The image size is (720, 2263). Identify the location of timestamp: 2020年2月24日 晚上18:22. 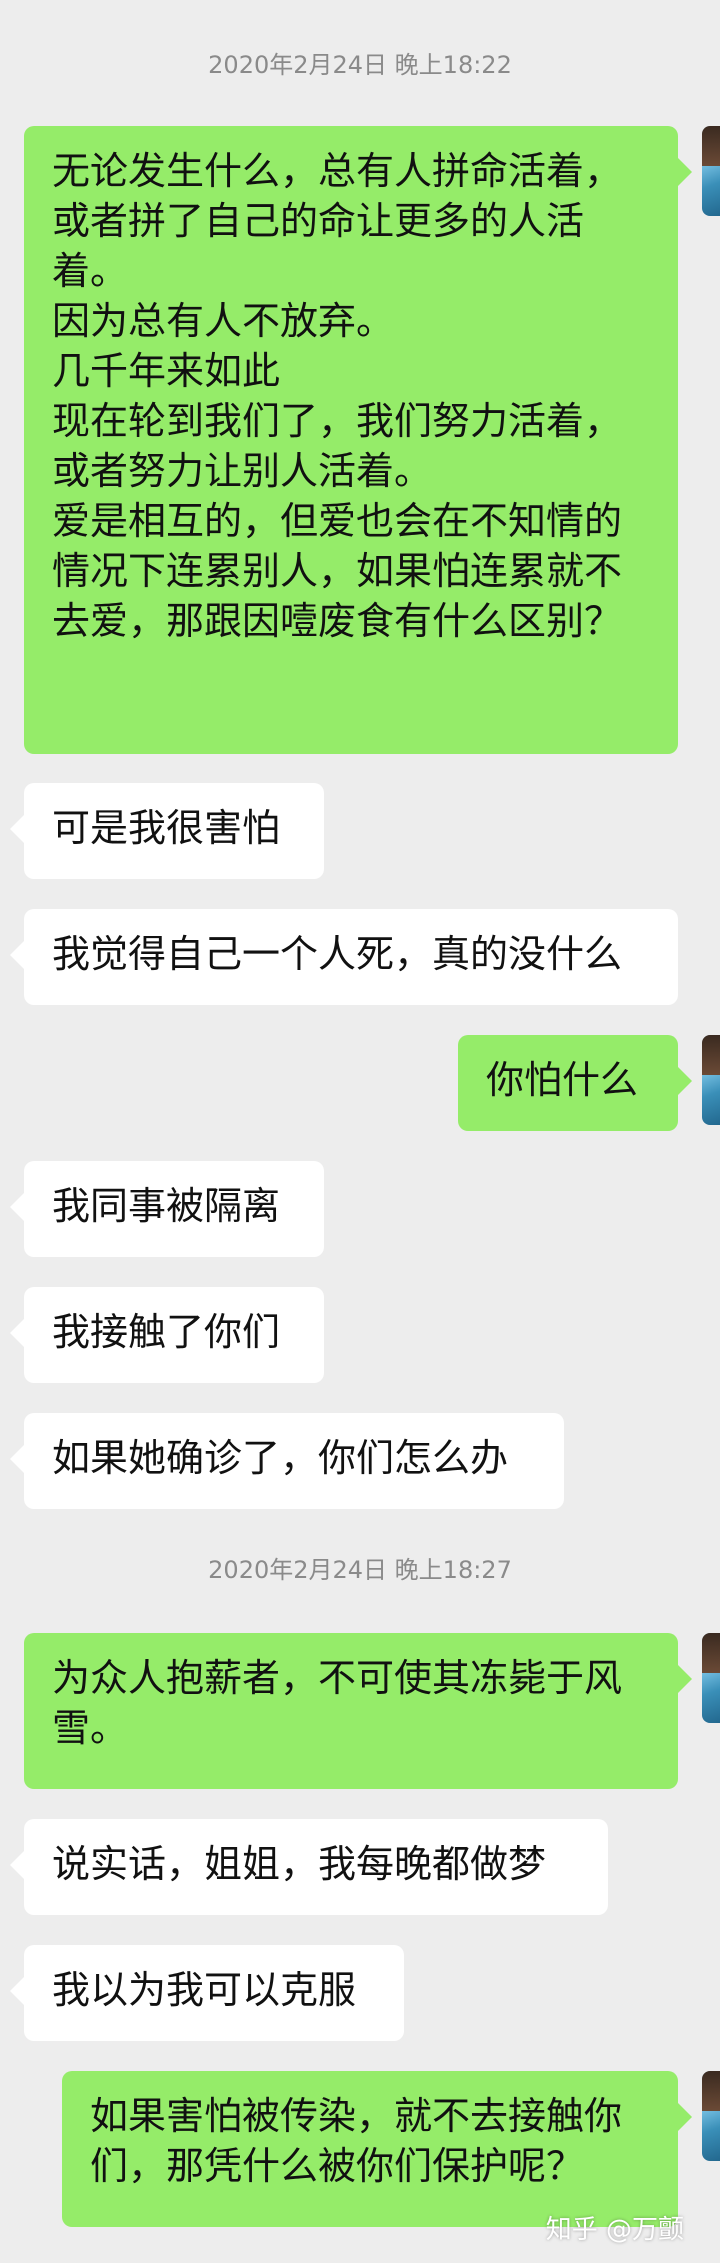
(360, 65).